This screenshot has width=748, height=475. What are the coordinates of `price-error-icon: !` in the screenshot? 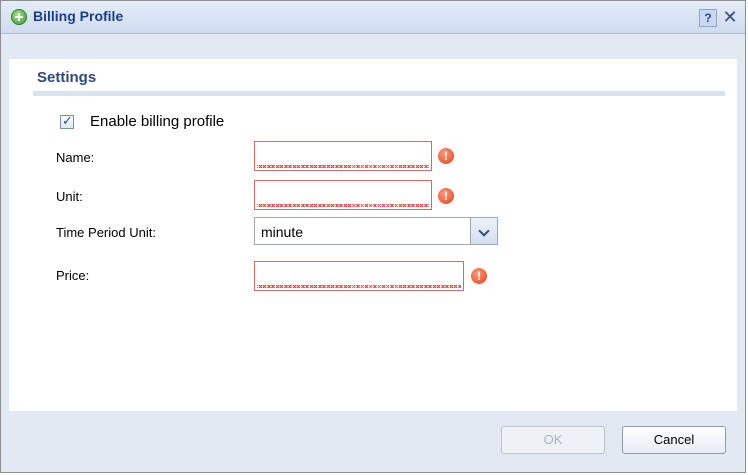 It's located at (479, 276).